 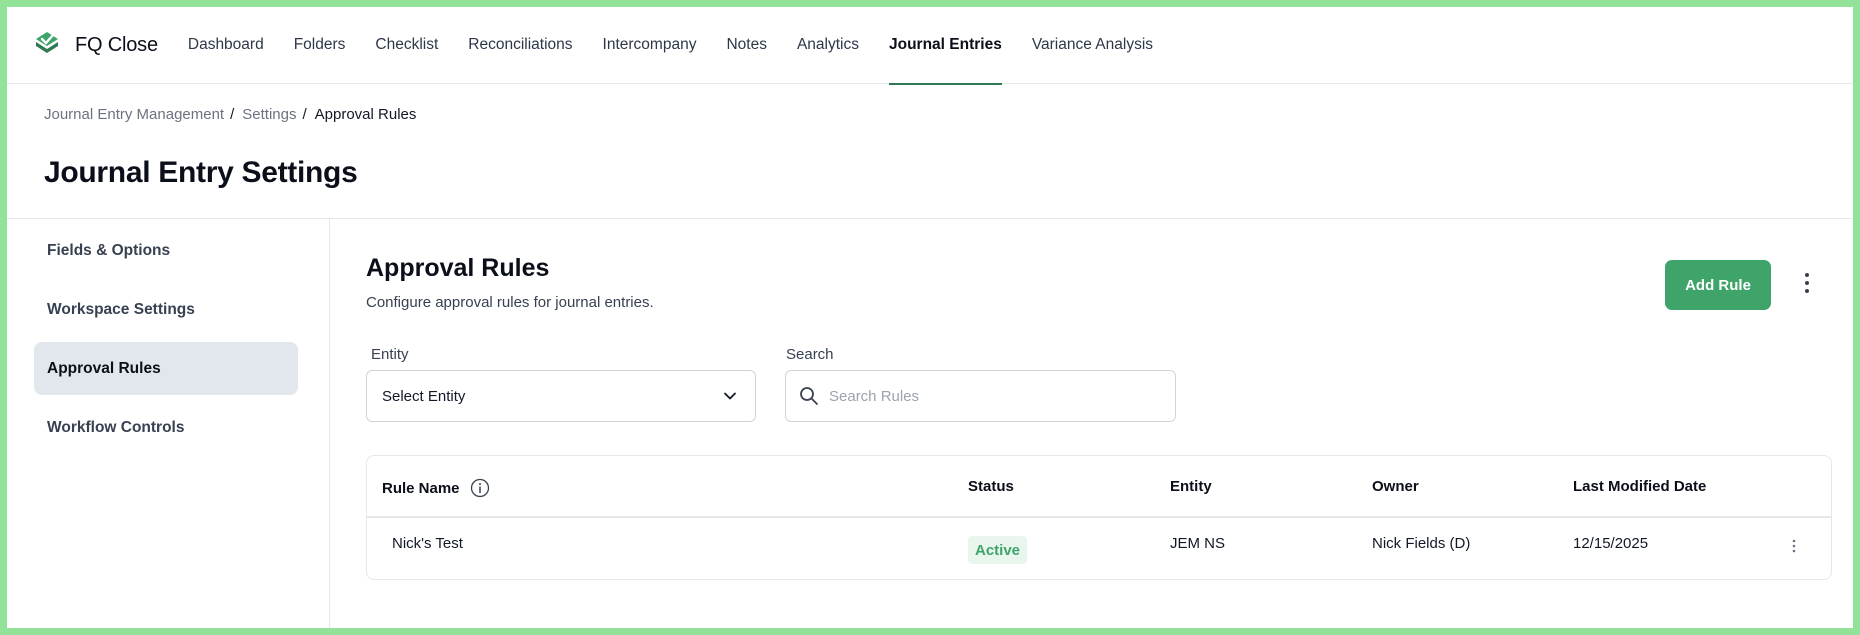 I want to click on entity-select-value: Select Entity, so click(x=424, y=396).